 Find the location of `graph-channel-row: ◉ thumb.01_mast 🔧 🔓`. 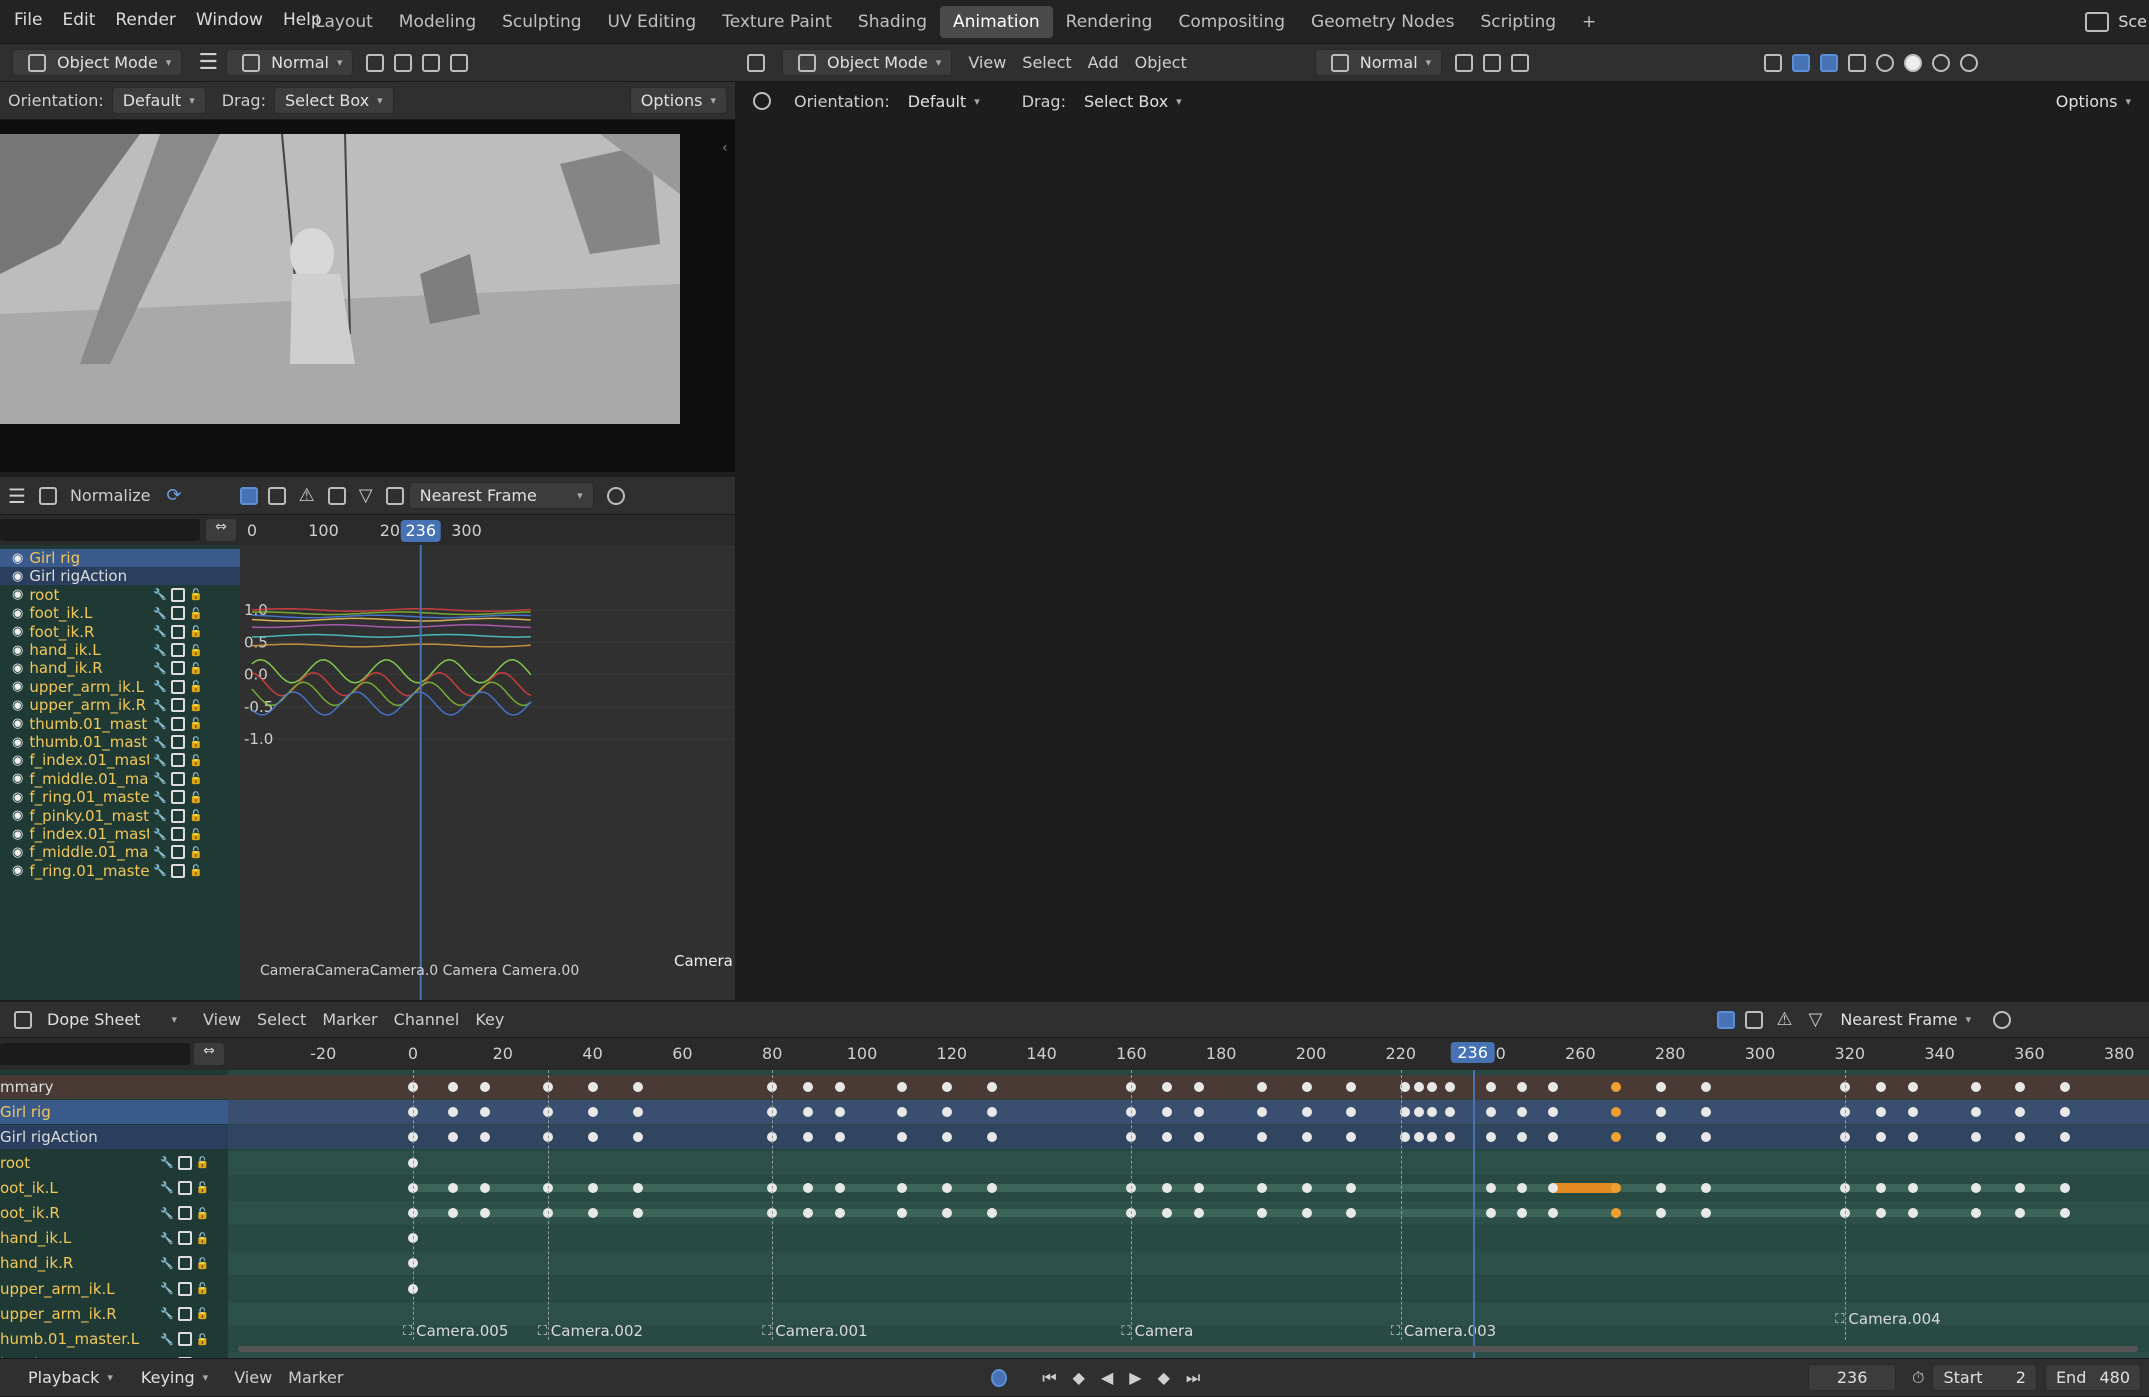

graph-channel-row: ◉ thumb.01_mast 🔧 🔓 is located at coordinates (120, 742).